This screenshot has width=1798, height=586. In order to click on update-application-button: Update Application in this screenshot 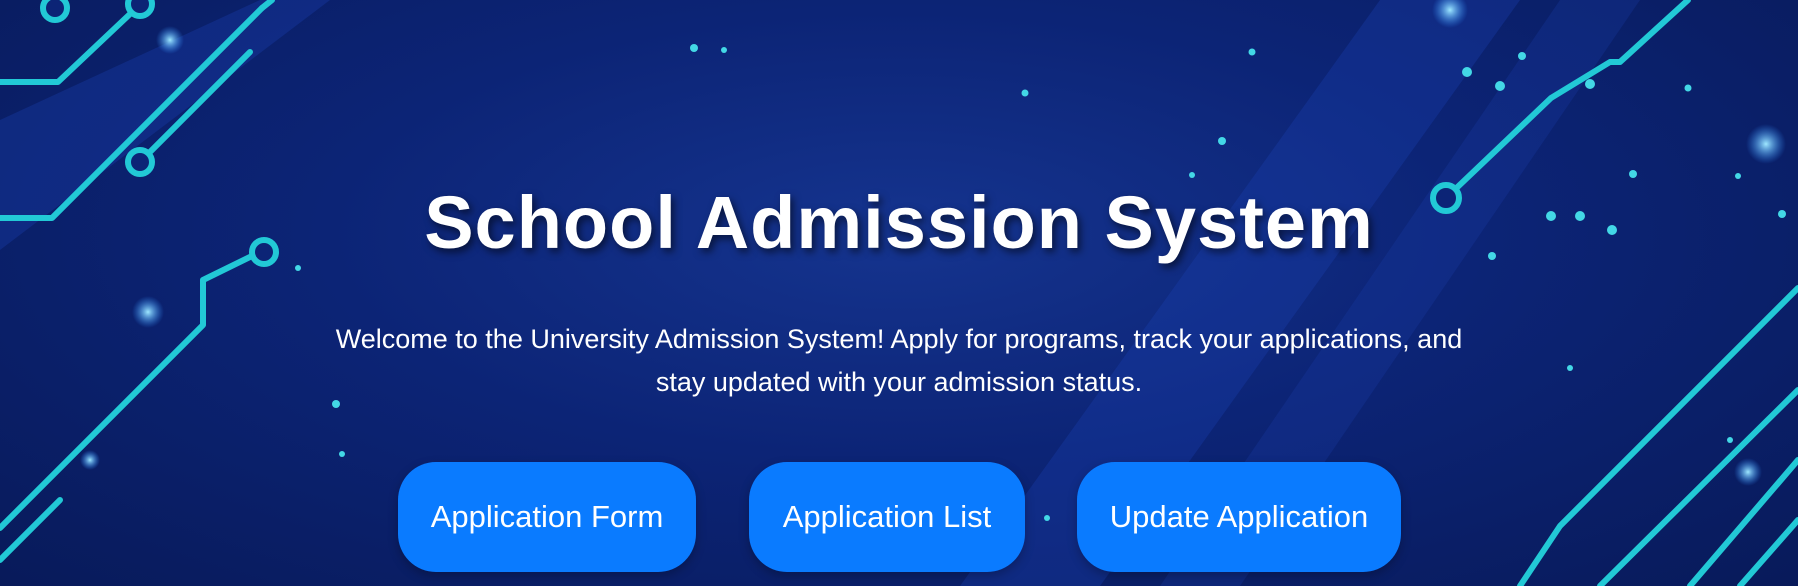, I will do `click(1239, 517)`.